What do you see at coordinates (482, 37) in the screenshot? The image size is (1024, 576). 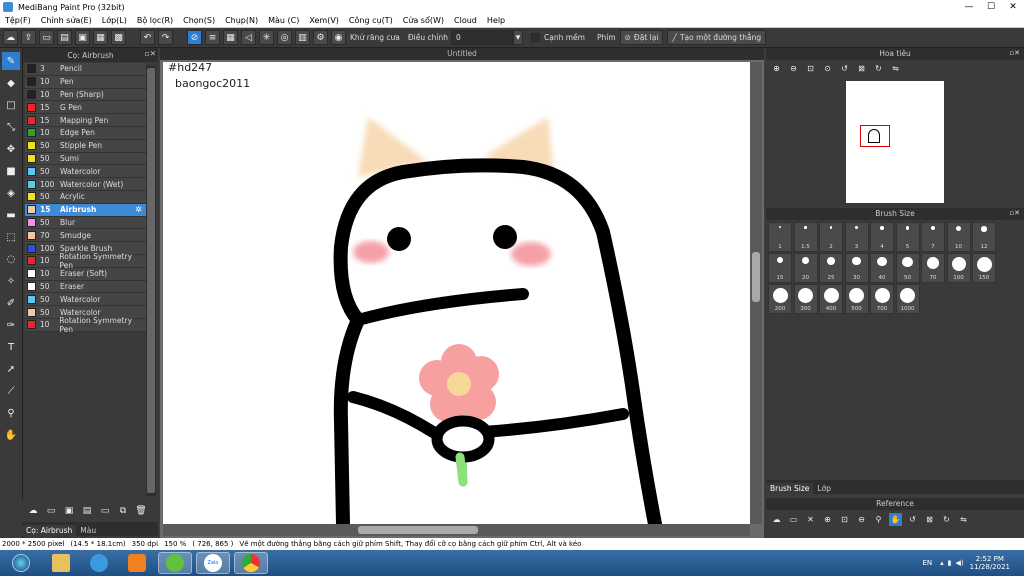 I see `adjust-input: 0` at bounding box center [482, 37].